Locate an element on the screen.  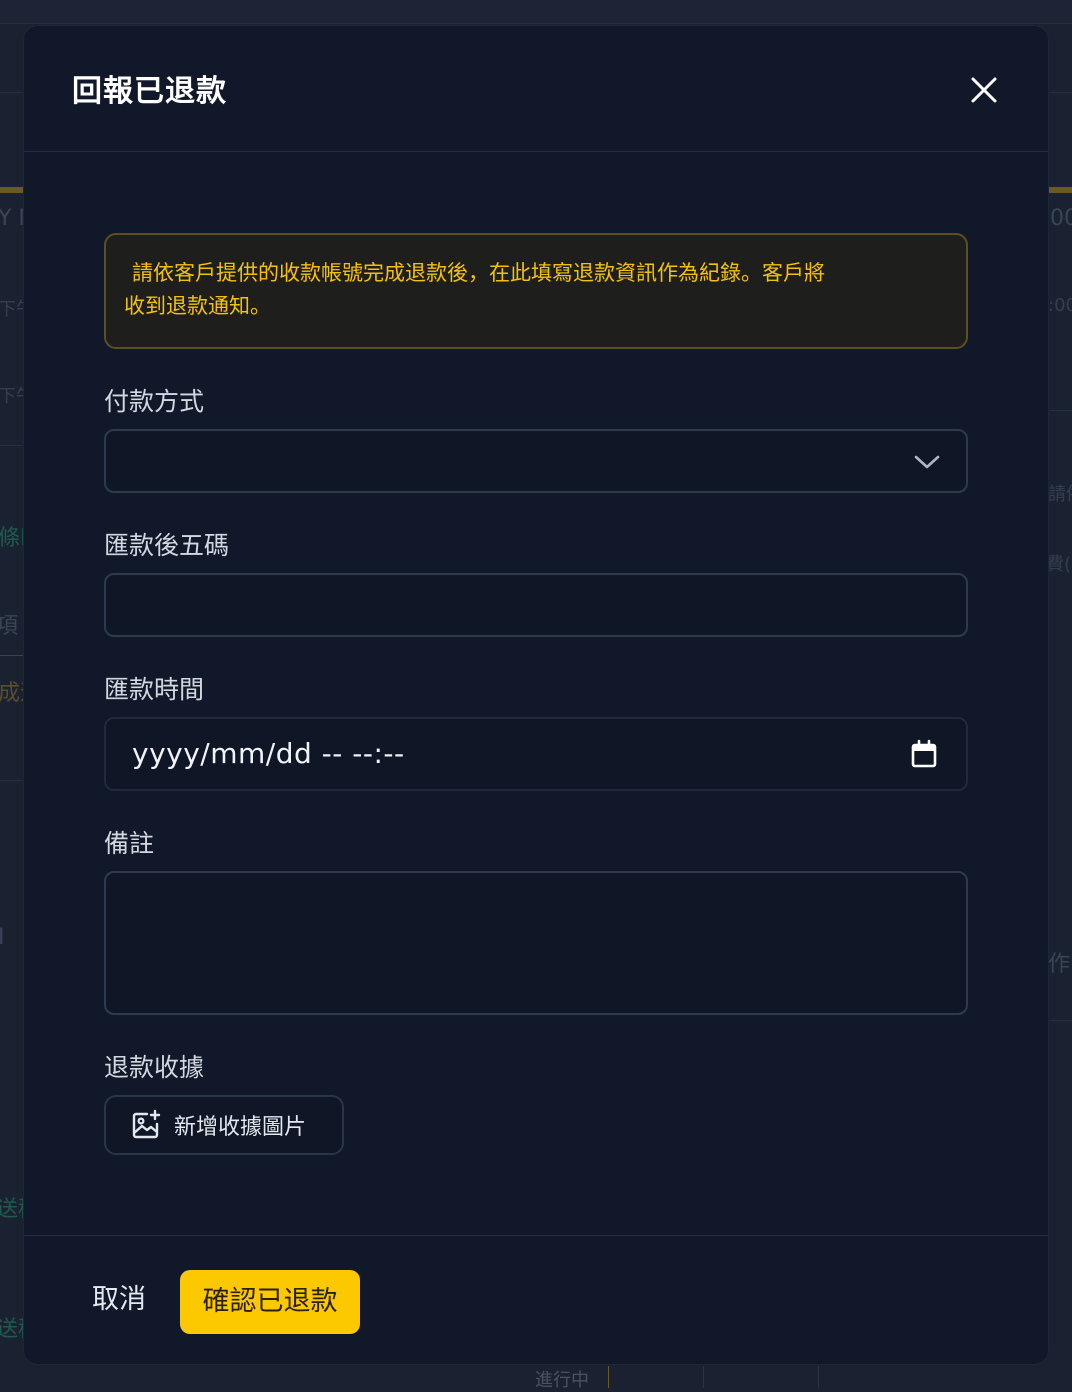
last-five-digits-input is located at coordinates (536, 605).